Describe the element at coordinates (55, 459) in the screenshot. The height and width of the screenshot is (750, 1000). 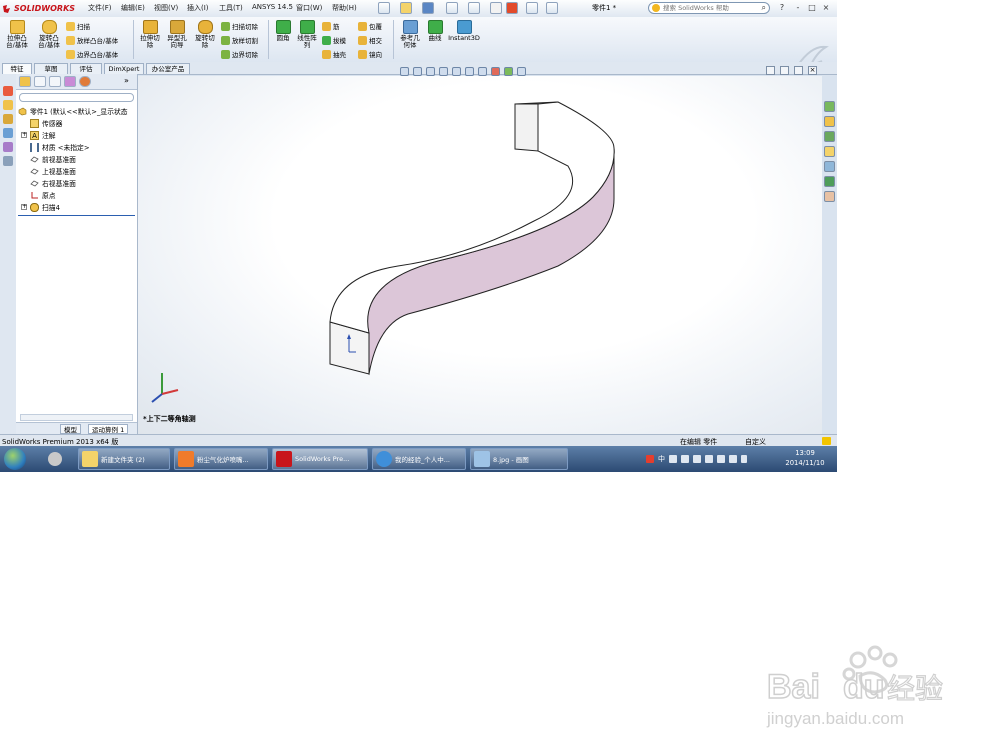
I see `pinned-app-icon` at that location.